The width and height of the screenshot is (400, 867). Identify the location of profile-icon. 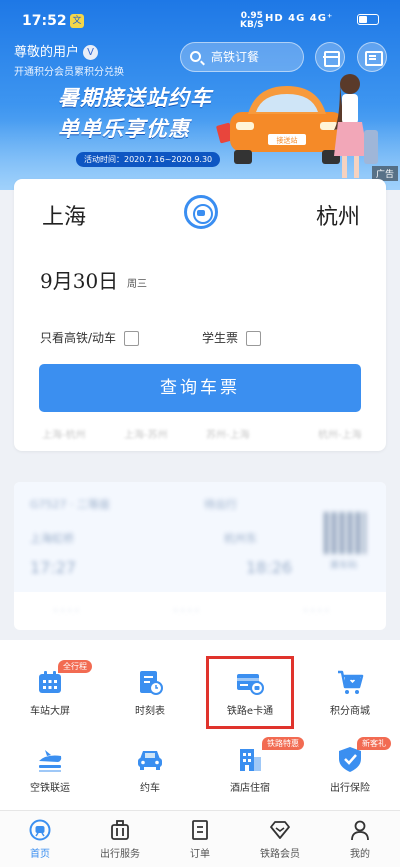
(360, 830).